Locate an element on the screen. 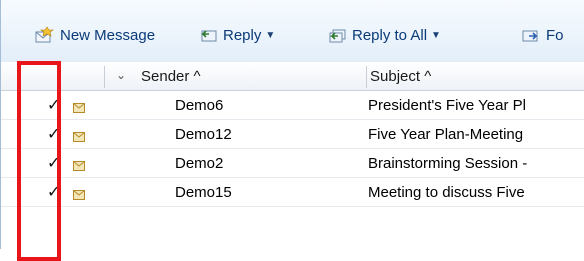  reply-all-button: Reply to All ▼ is located at coordinates (384, 35).